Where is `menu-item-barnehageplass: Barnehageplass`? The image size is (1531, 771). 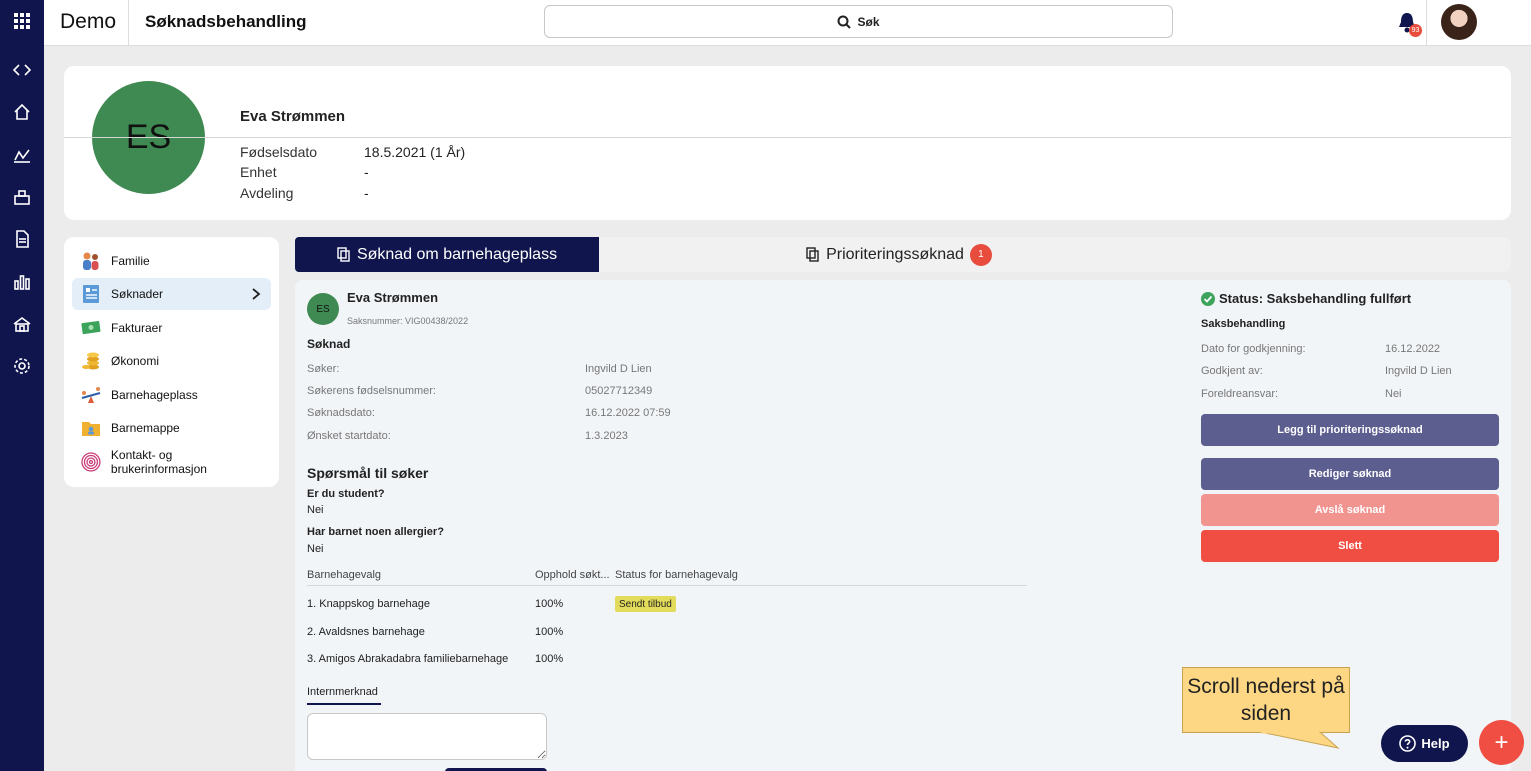
menu-item-barnehageplass: Barnehageplass is located at coordinates (171, 395).